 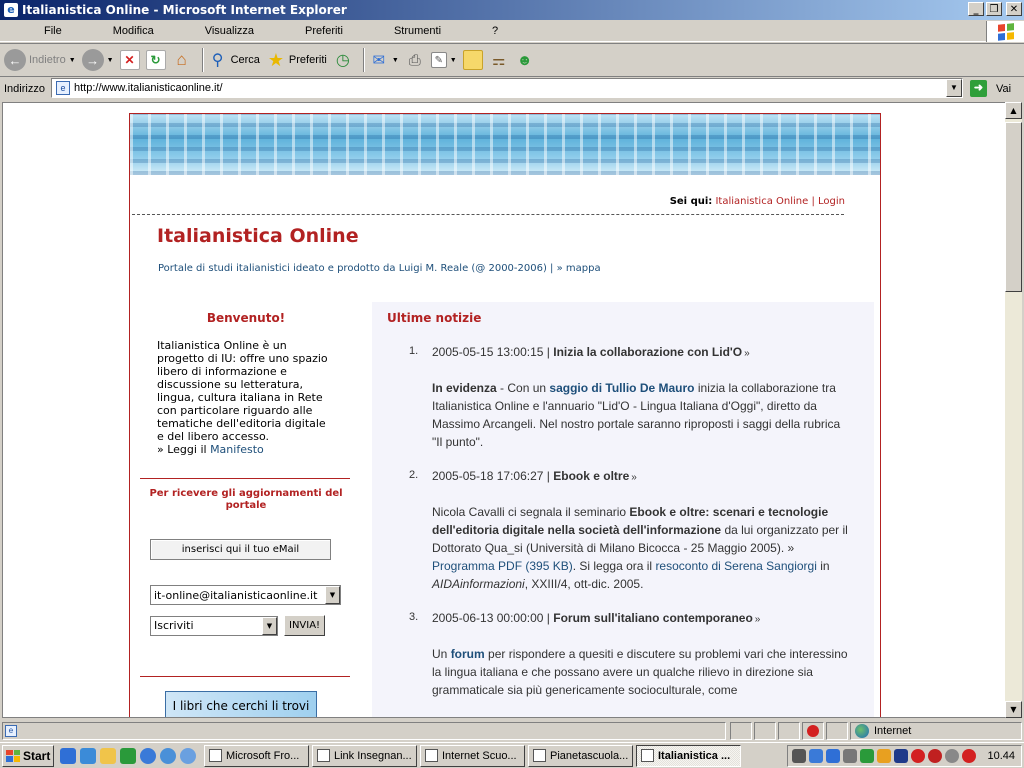 I want to click on help-quicklaunch-icon, so click(x=188, y=755).